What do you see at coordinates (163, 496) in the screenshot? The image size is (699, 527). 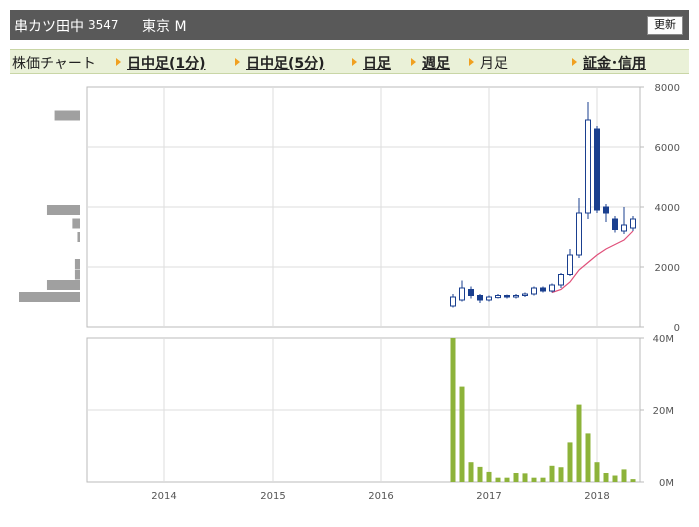 I see `x-tick-label: 2014` at bounding box center [163, 496].